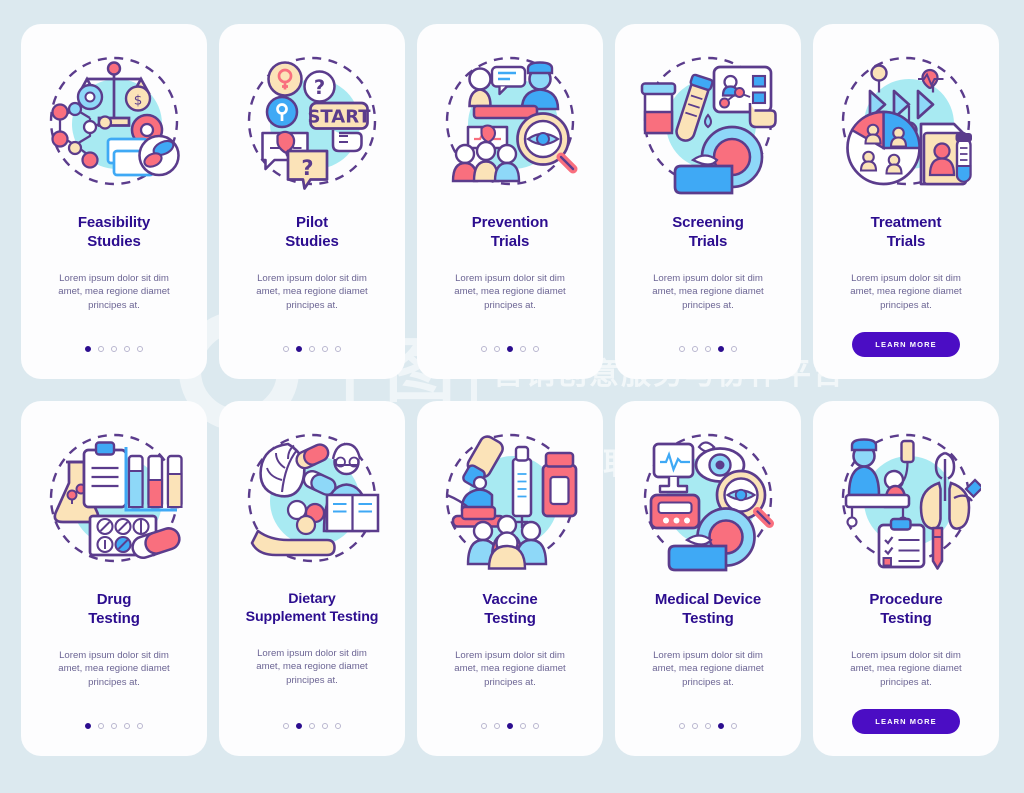  I want to click on card-title-line1: Dietary, so click(312, 599).